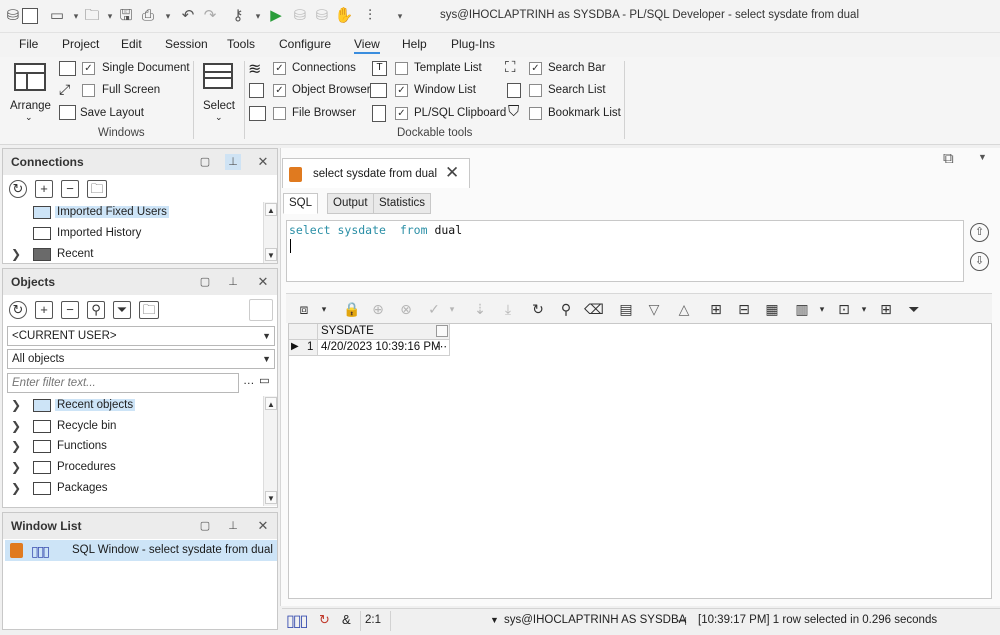  Describe the element at coordinates (188, 16) in the screenshot. I see `undo-icon: ↶` at that location.